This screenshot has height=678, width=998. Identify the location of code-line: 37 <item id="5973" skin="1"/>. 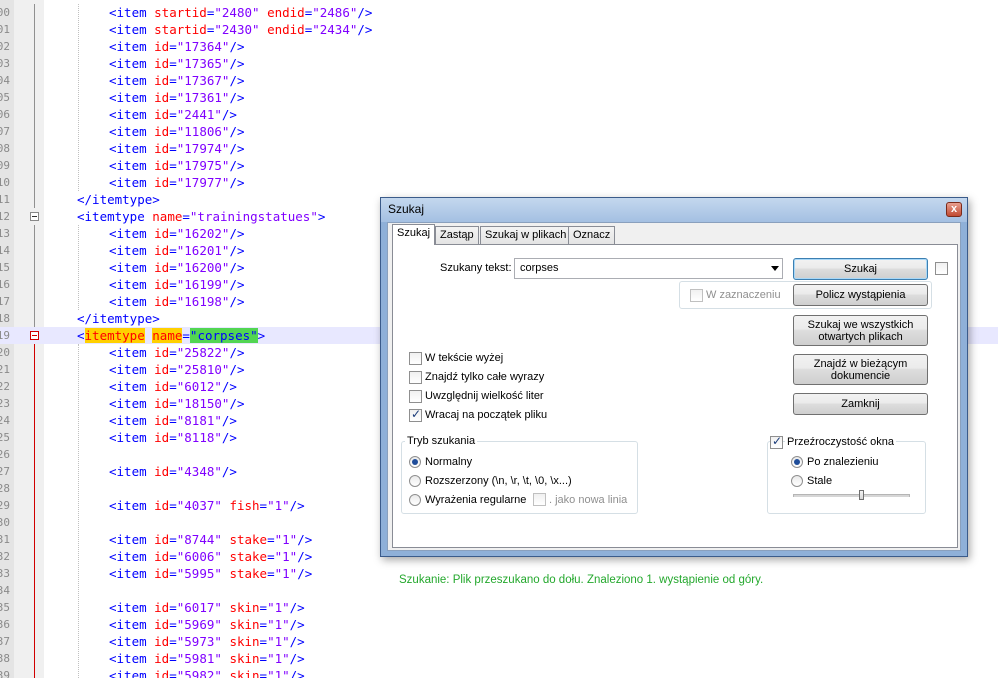
(499, 641).